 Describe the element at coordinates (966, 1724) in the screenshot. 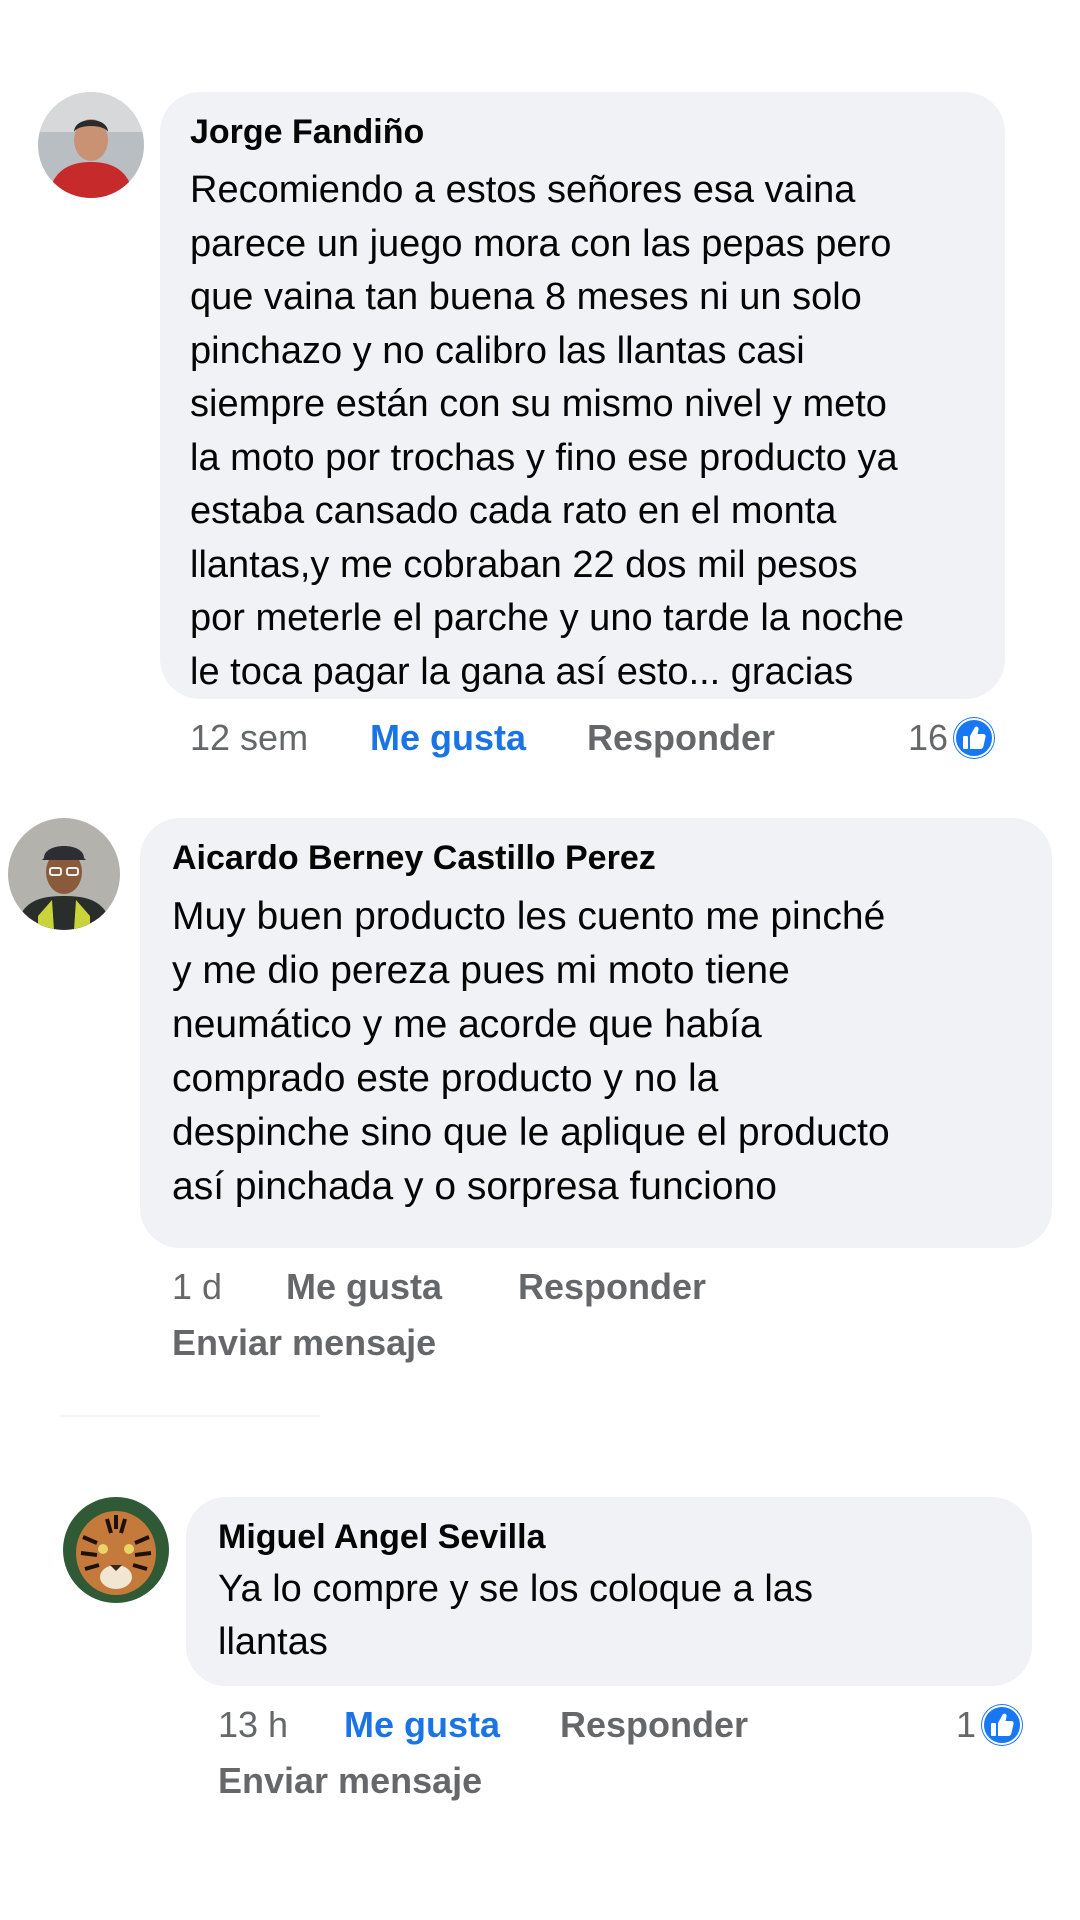

I see `reaction-count: 1` at that location.